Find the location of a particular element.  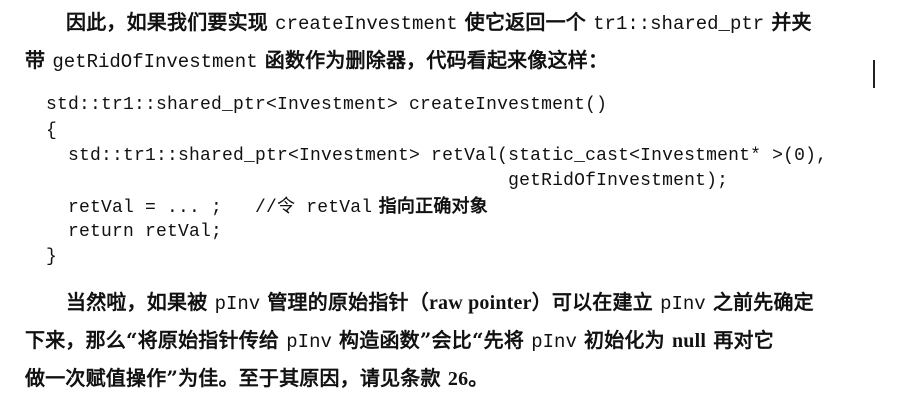

text-segment: 。 is located at coordinates (478, 378).